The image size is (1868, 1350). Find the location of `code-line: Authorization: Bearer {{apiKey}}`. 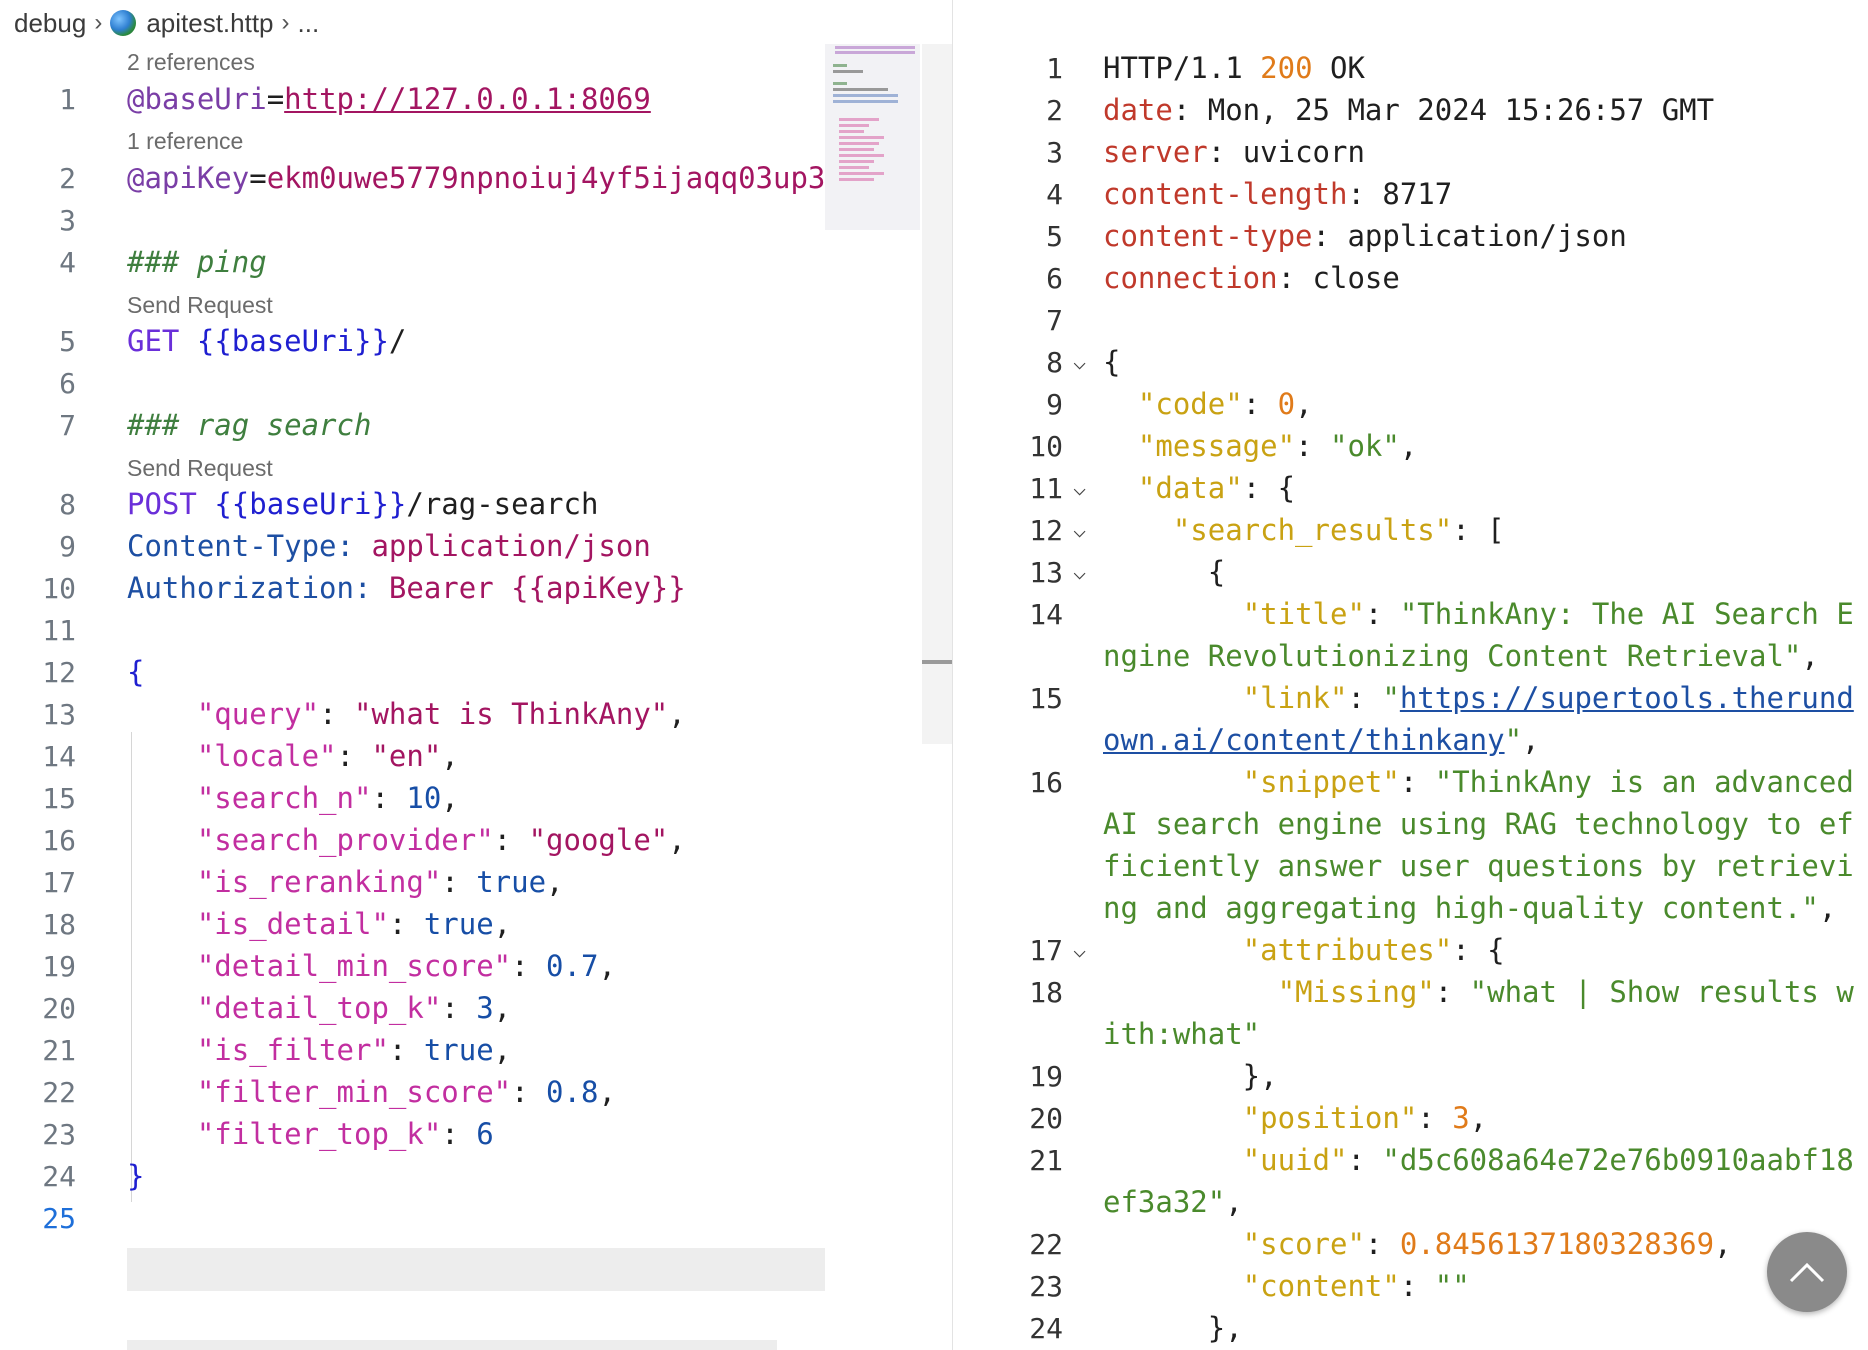

code-line: Authorization: Bearer {{apiKey}} is located at coordinates (406, 588).